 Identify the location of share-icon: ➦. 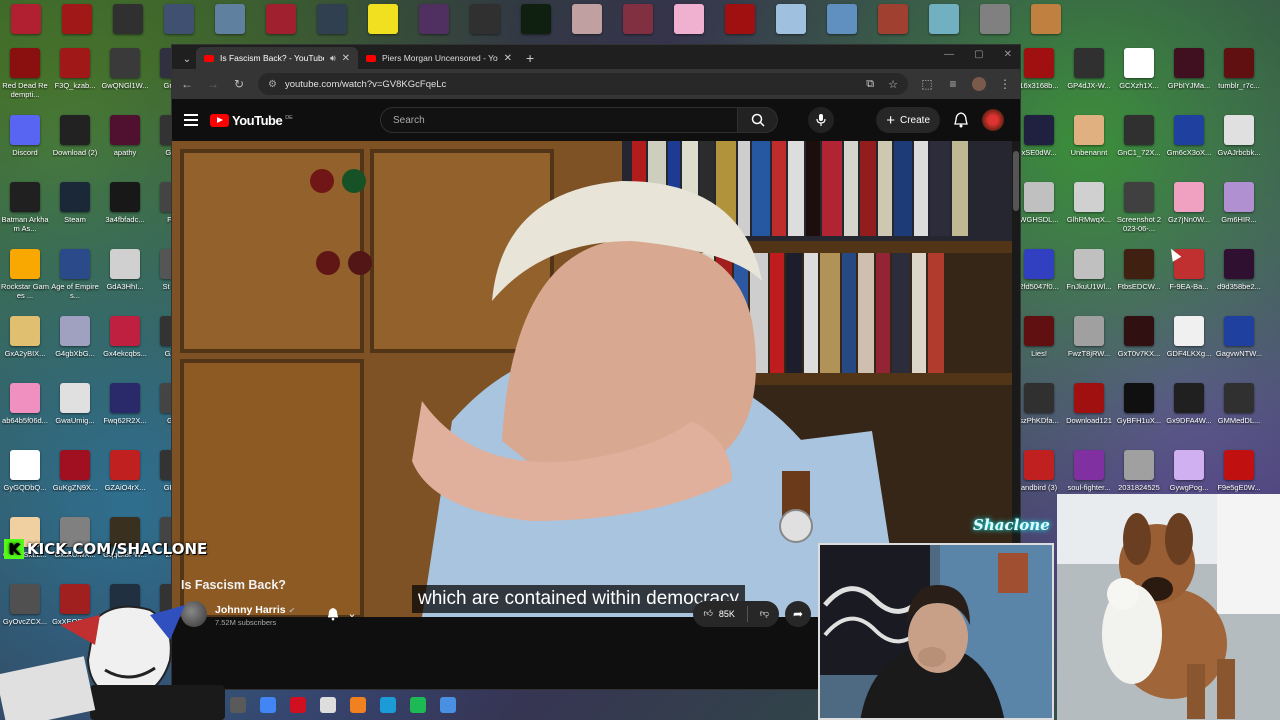
(798, 613).